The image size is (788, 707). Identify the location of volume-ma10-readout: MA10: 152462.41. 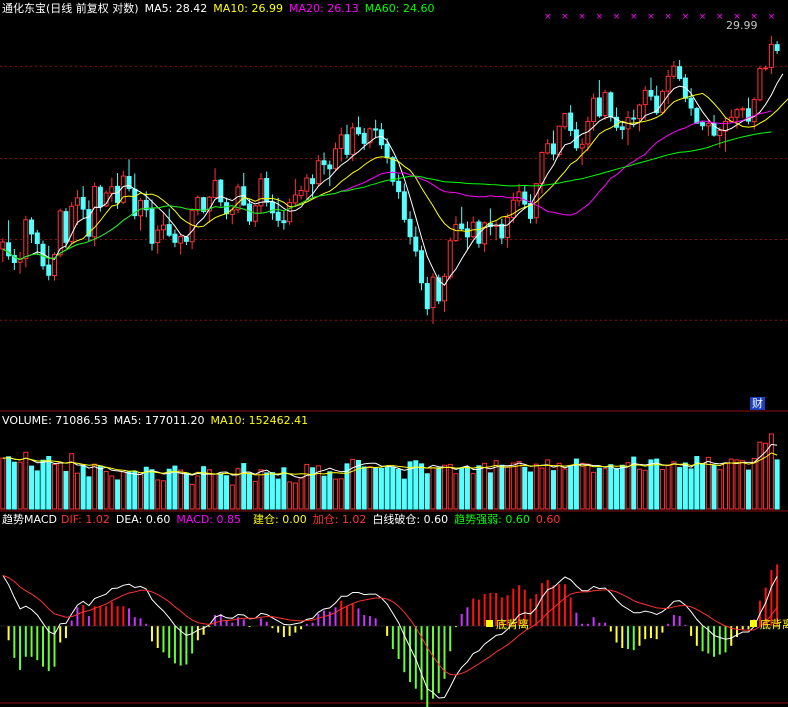
(259, 420).